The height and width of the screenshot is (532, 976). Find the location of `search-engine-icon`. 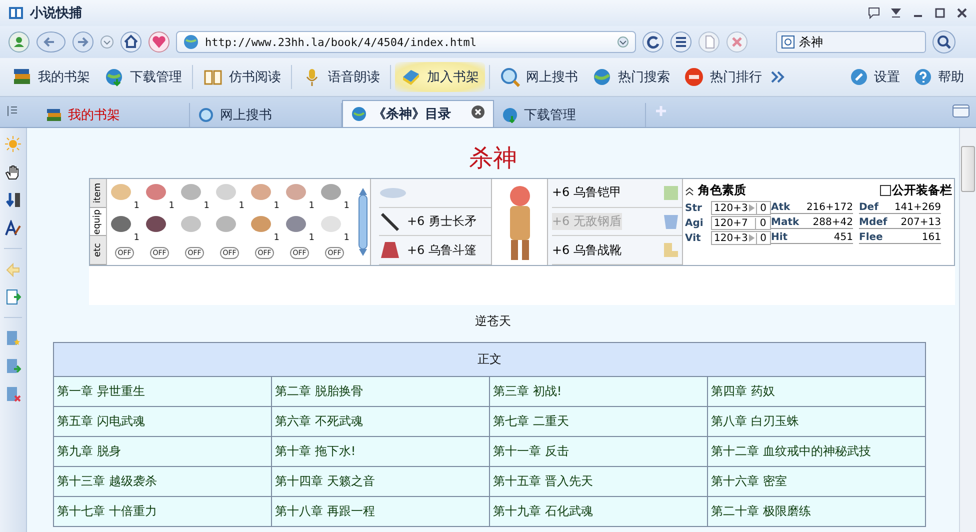

search-engine-icon is located at coordinates (788, 42).